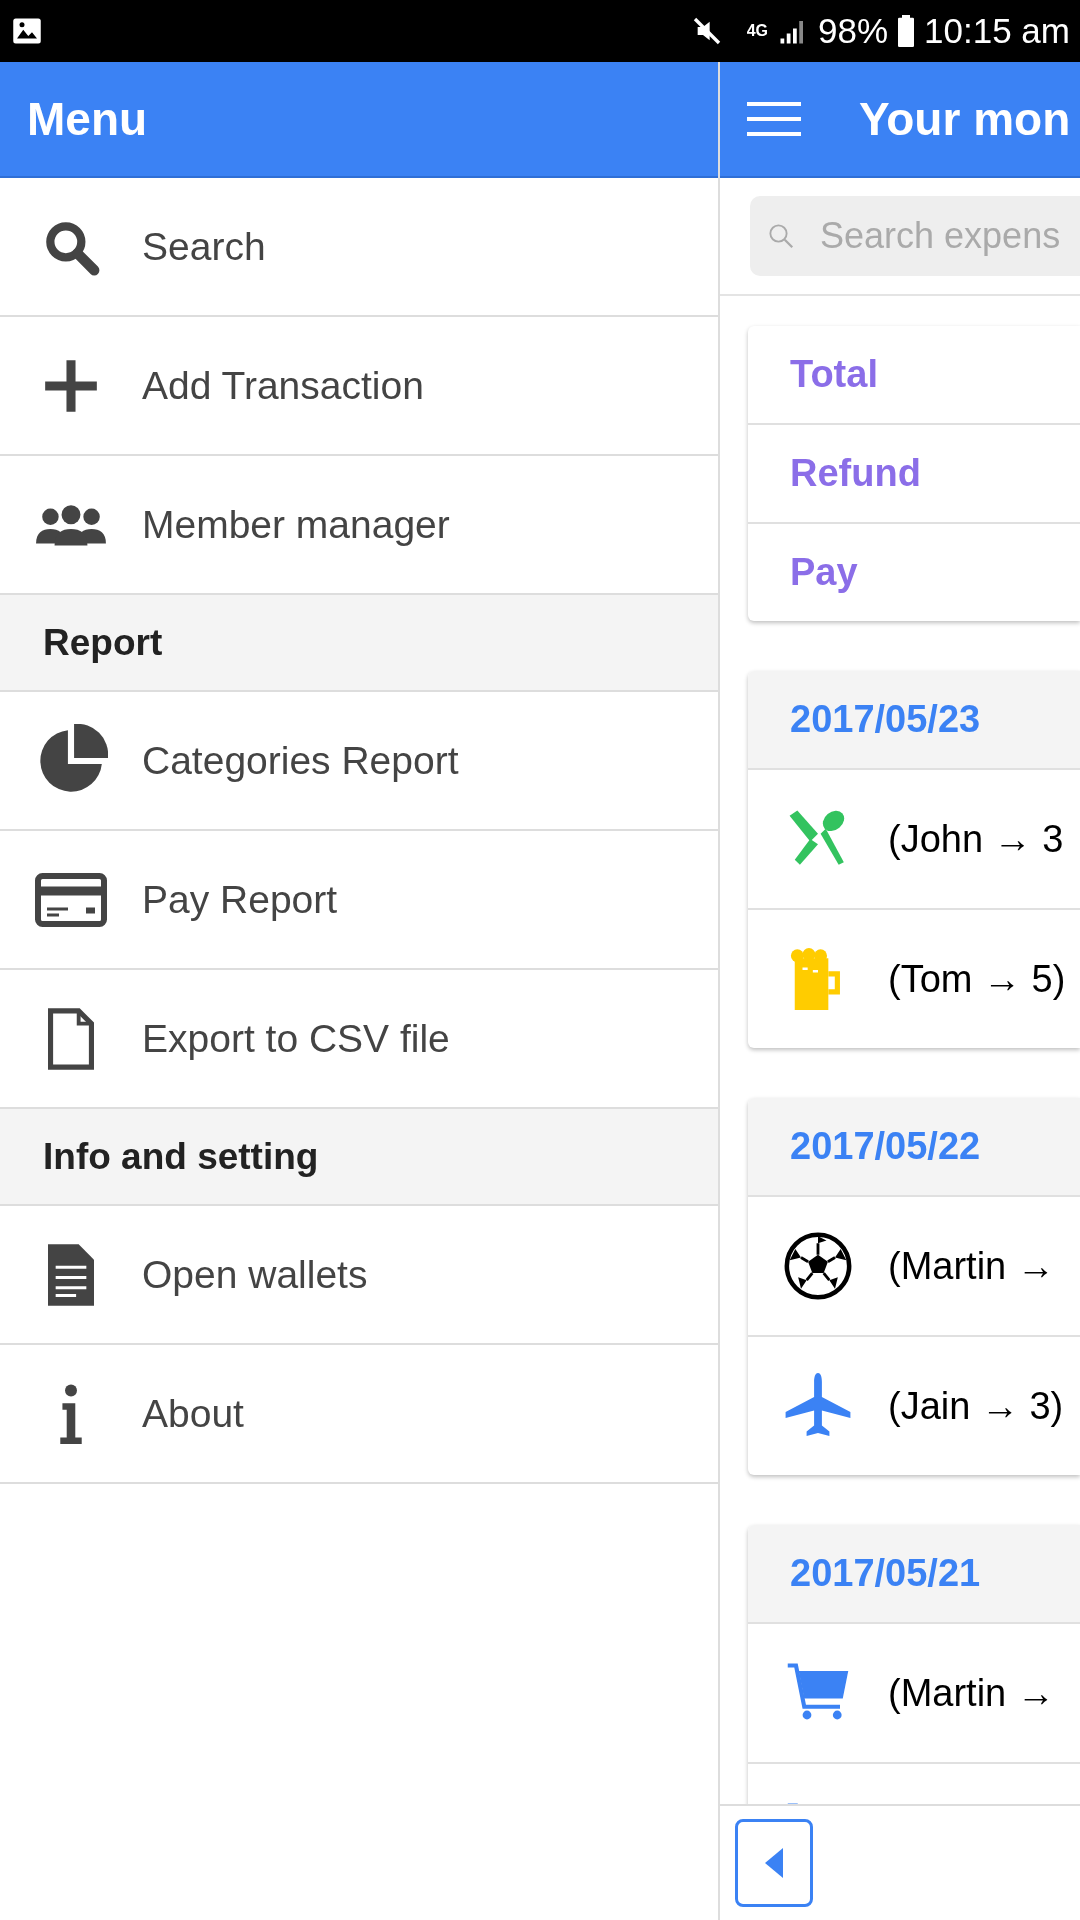 Image resolution: width=1080 pixels, height=1920 pixels. Describe the element at coordinates (824, 572) in the screenshot. I see `summary-label: Pay` at that location.